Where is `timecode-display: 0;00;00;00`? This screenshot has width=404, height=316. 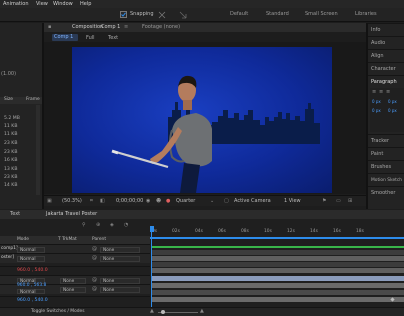 timecode-display: 0;00;00;00 is located at coordinates (129, 201).